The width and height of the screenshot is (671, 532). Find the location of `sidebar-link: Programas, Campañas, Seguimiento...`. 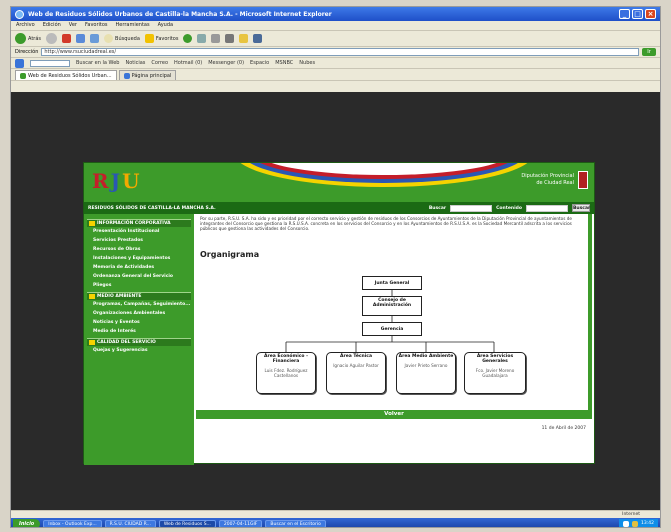

sidebar-link: Programas, Campañas, Seguimiento... is located at coordinates (139, 304).